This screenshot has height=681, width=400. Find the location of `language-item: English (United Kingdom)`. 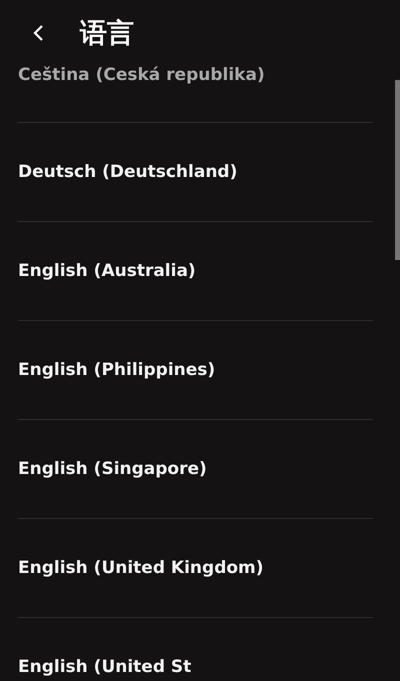

language-item: English (United Kingdom) is located at coordinates (141, 568).